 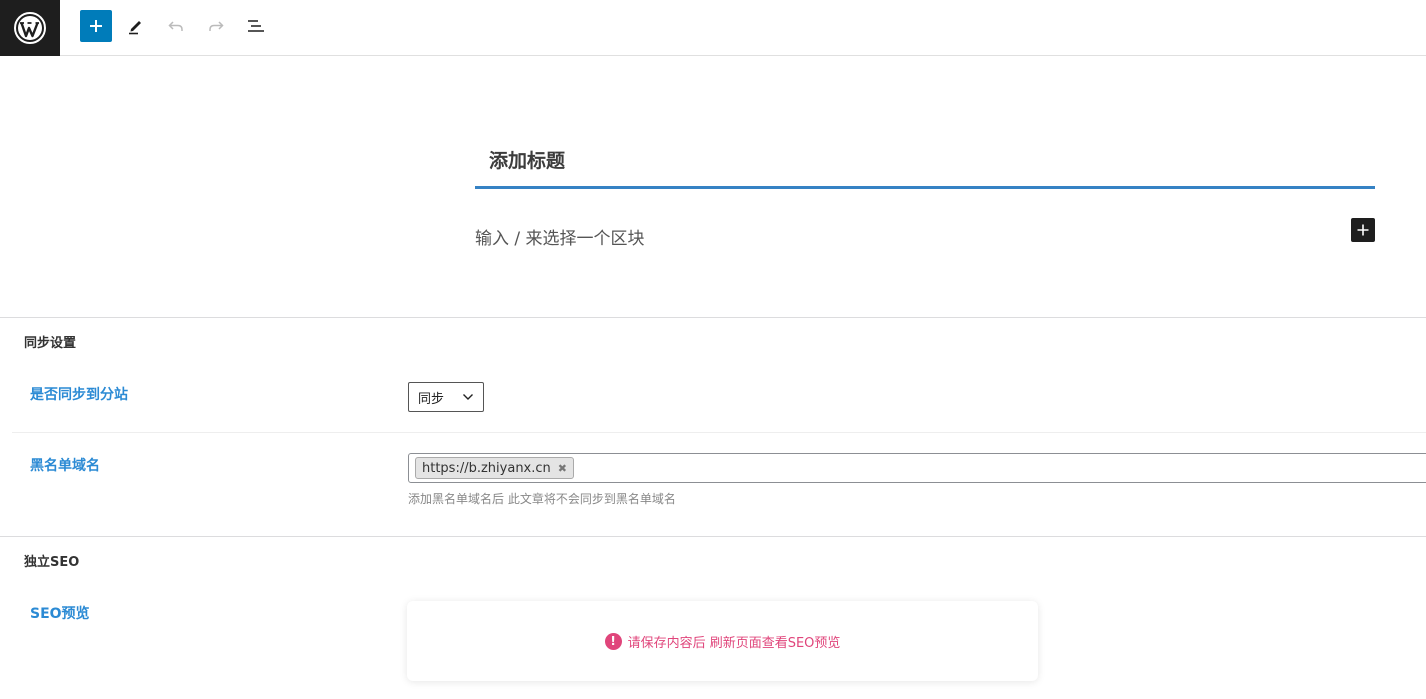 What do you see at coordinates (60, 614) in the screenshot?
I see `seo-preview-label: SEO预览` at bounding box center [60, 614].